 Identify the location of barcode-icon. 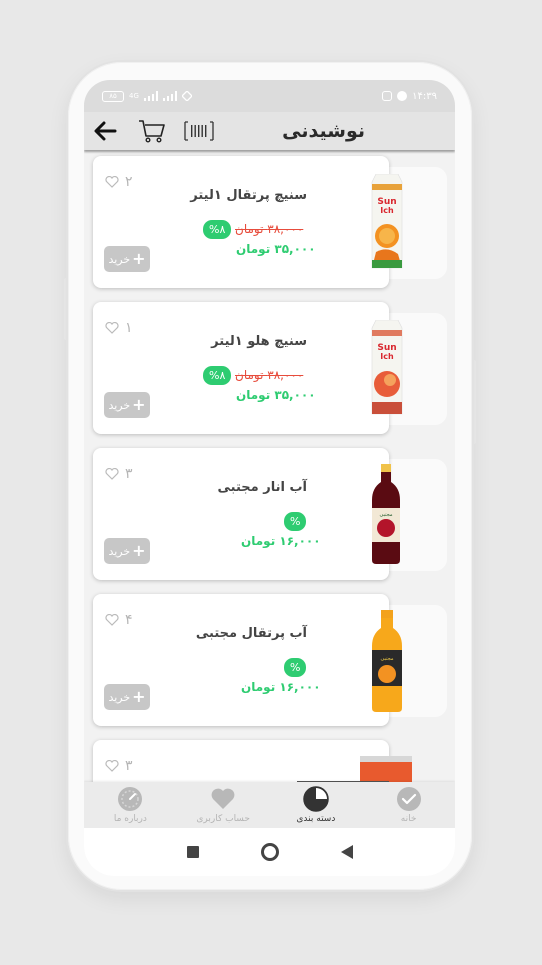
(199, 131).